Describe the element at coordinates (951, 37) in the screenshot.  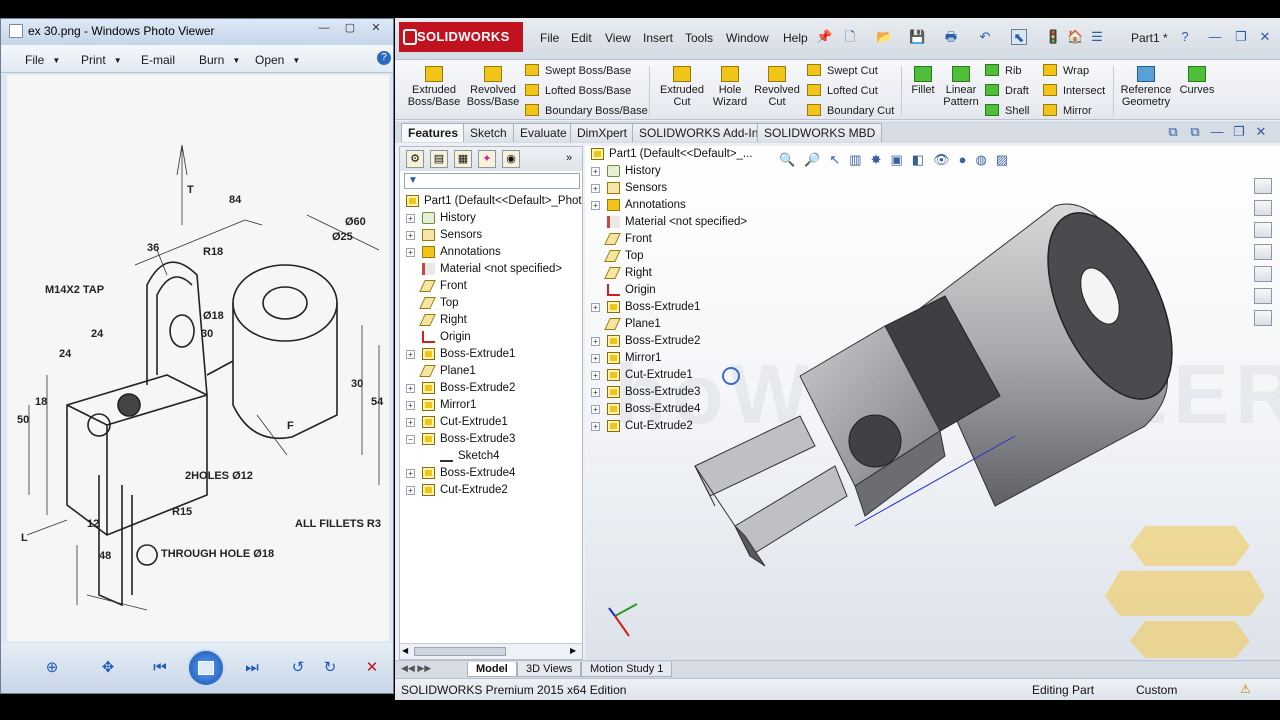
I see `print-icon: 🖶` at that location.